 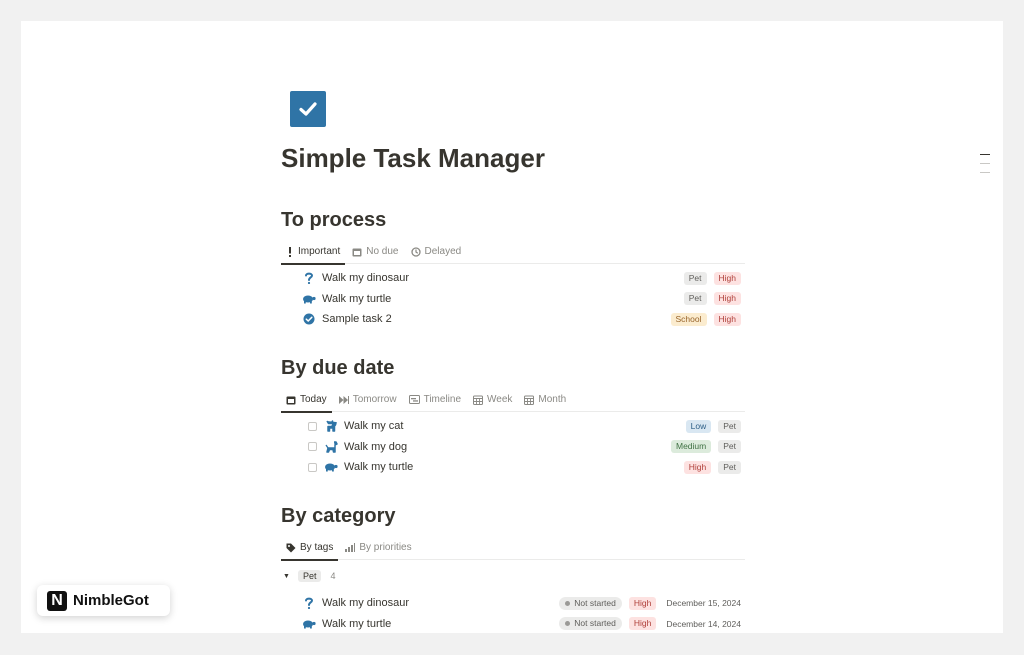 I want to click on page-title: Simple Task Manager, so click(x=413, y=158).